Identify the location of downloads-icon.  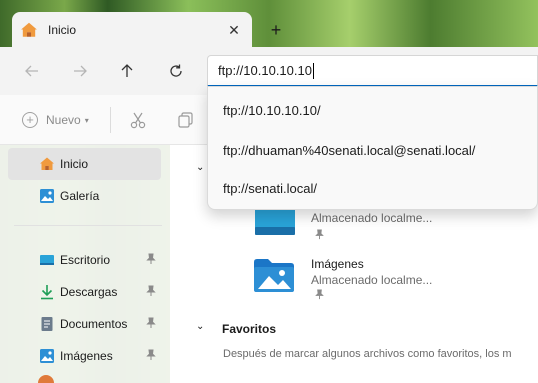
(47, 292).